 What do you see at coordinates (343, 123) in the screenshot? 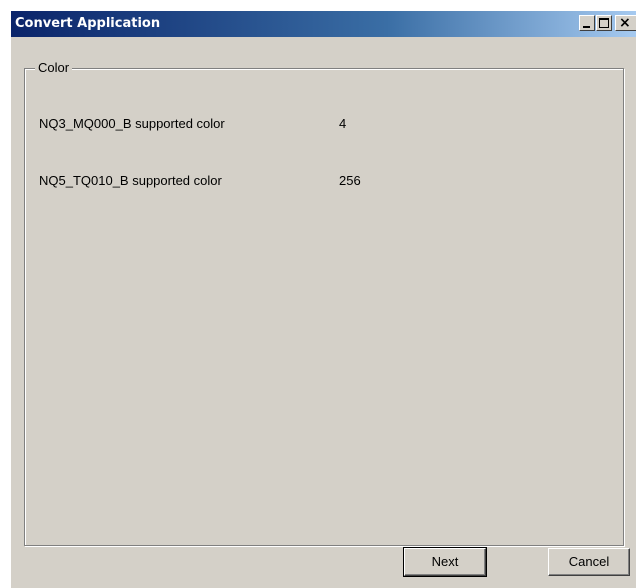
I see `row-value-nq3: 4` at bounding box center [343, 123].